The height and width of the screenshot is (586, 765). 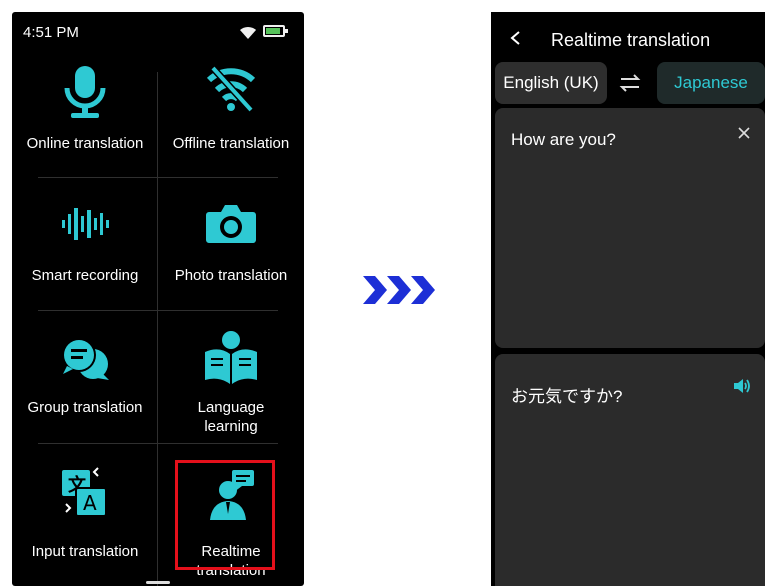 What do you see at coordinates (51, 32) in the screenshot?
I see `status-time: 4:51 PM` at bounding box center [51, 32].